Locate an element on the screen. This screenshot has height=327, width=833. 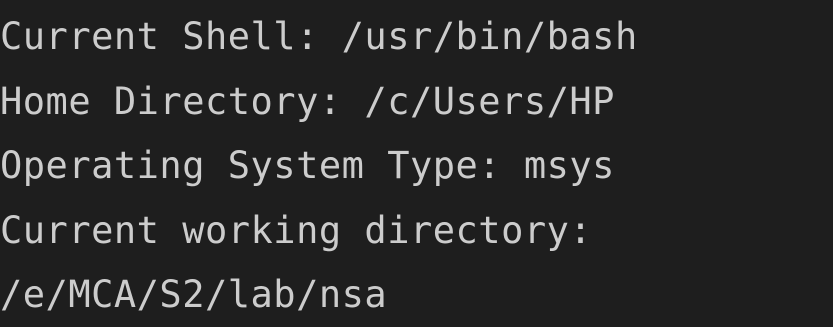
terminal-line-os-type: Operating System Type: msys is located at coordinates (307, 165).